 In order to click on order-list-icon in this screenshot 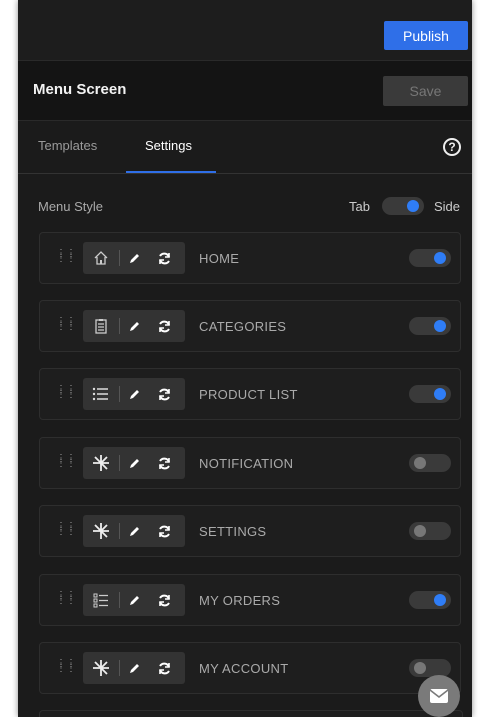, I will do `click(101, 600)`.